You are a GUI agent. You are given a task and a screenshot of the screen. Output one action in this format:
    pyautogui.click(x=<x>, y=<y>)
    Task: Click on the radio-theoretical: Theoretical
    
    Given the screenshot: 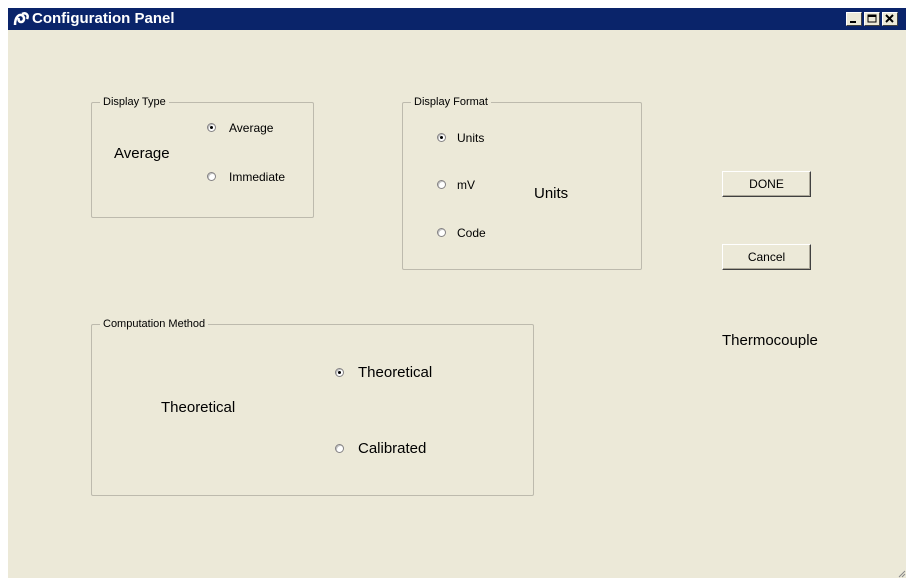 What is the action you would take?
    pyautogui.click(x=400, y=373)
    